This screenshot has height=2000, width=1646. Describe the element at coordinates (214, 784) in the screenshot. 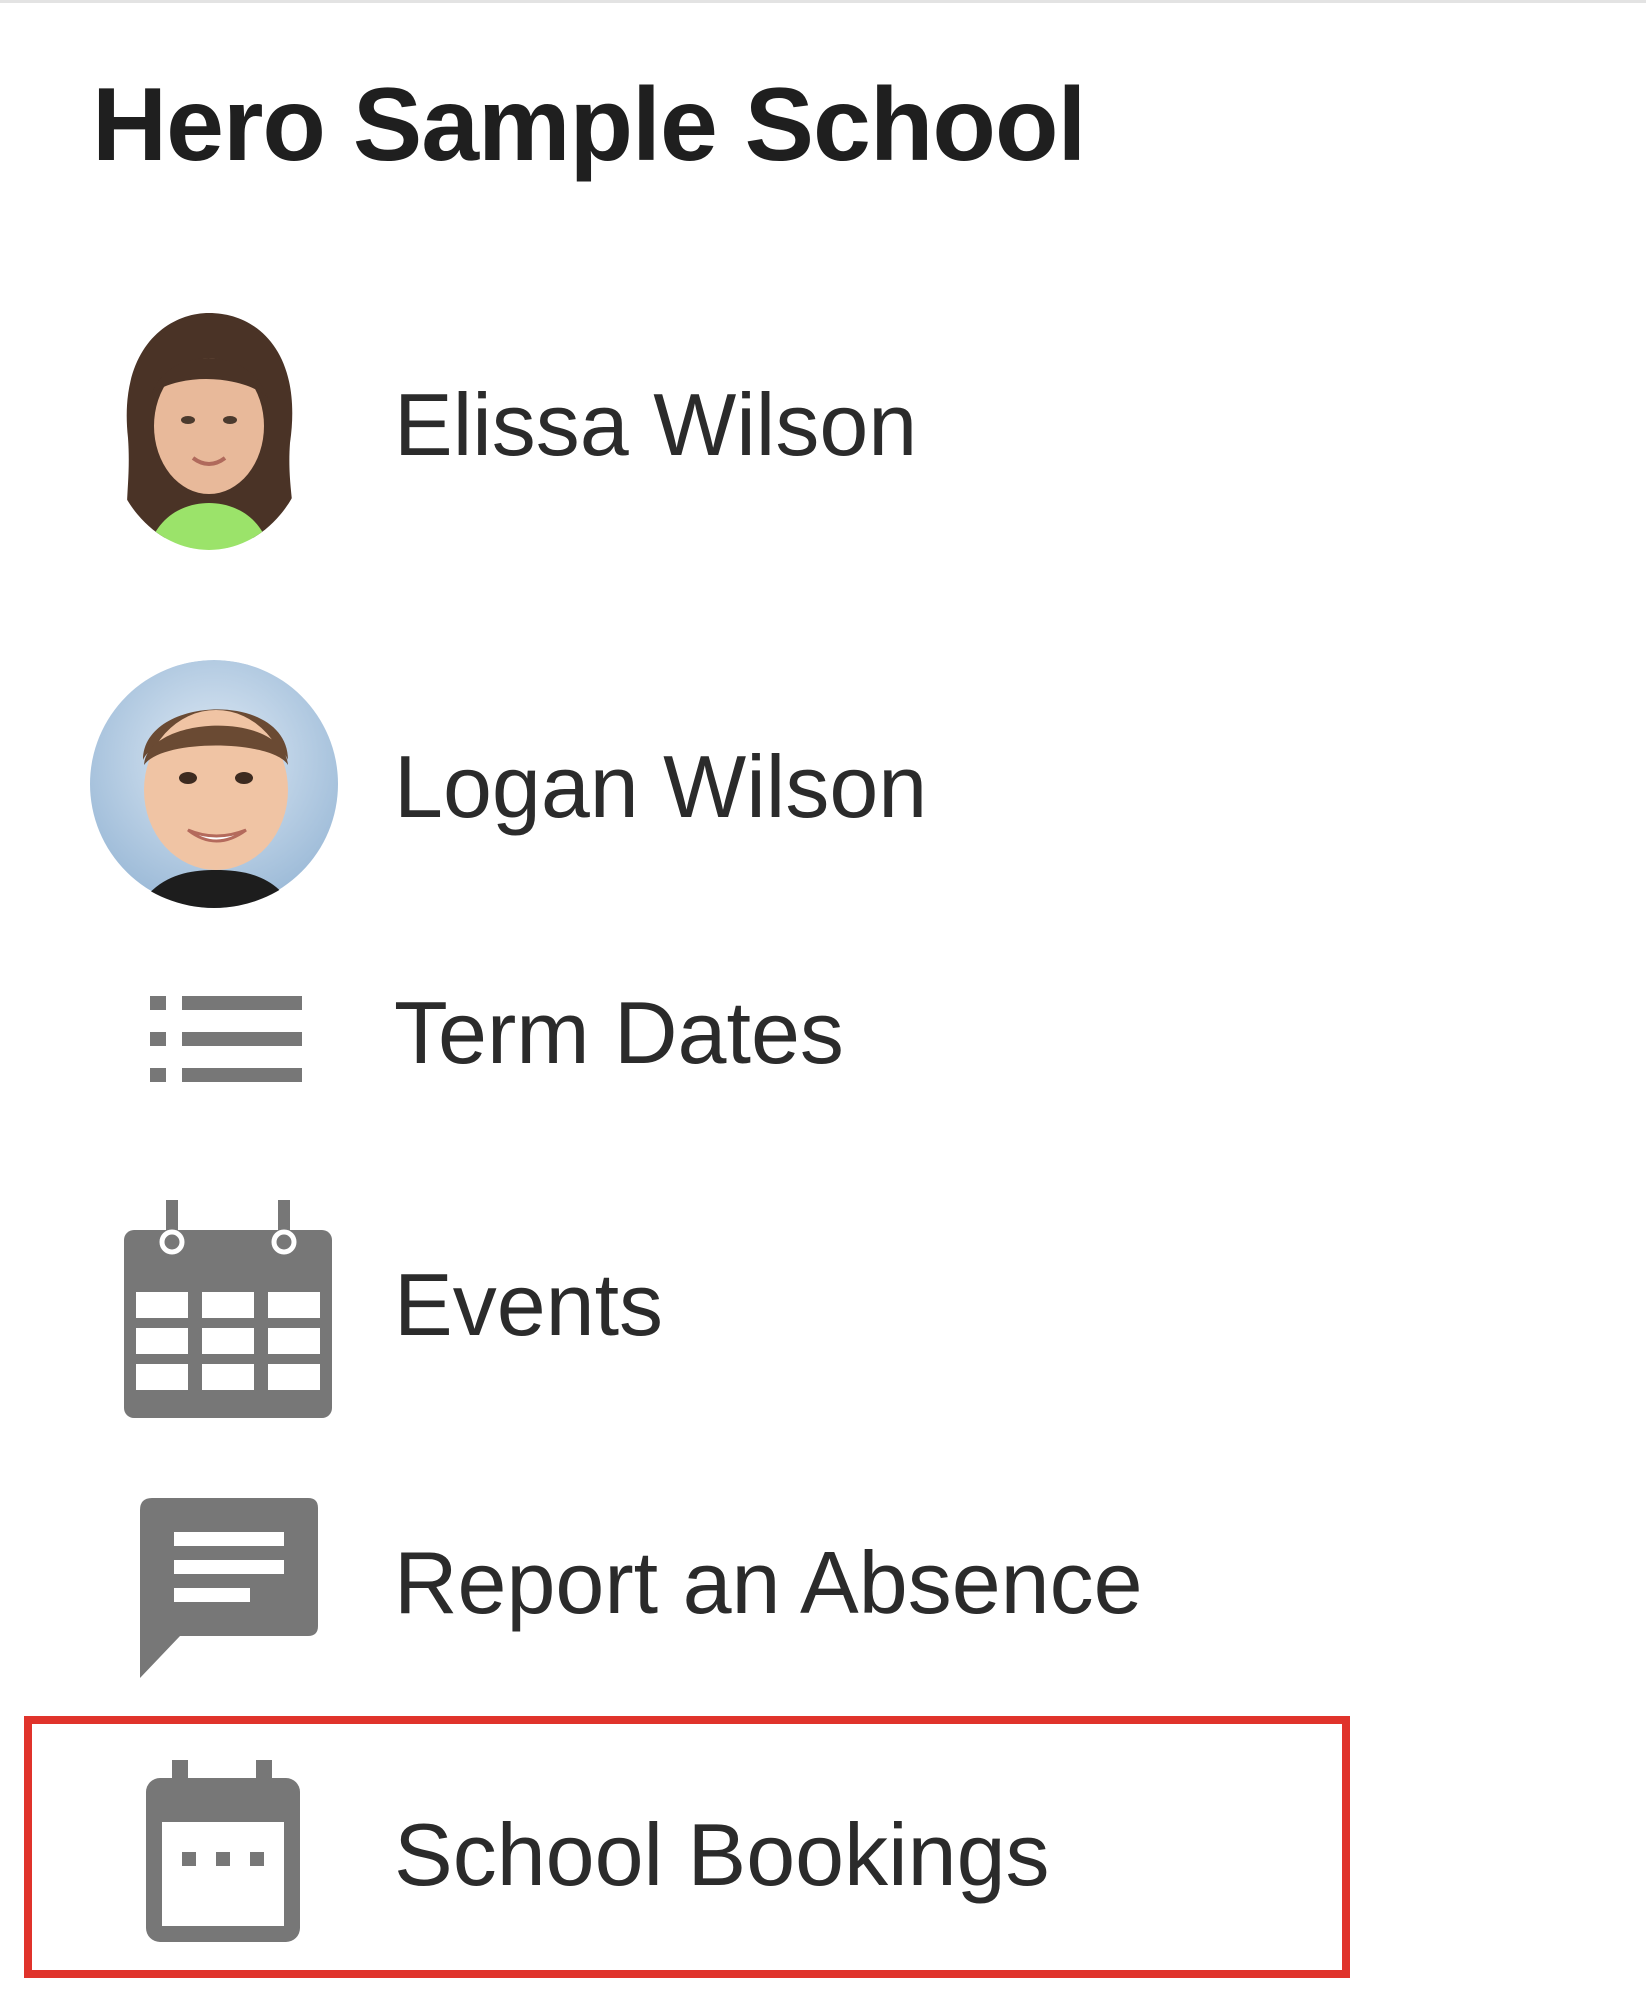

I see `logan-avatar-icon` at that location.